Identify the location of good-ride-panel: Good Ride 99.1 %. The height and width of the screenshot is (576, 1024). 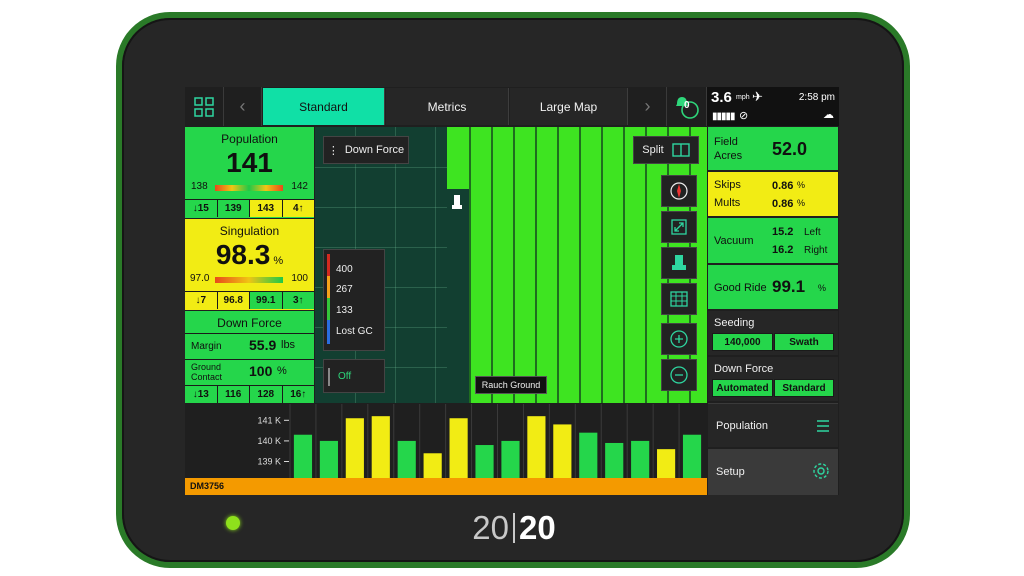
(773, 287).